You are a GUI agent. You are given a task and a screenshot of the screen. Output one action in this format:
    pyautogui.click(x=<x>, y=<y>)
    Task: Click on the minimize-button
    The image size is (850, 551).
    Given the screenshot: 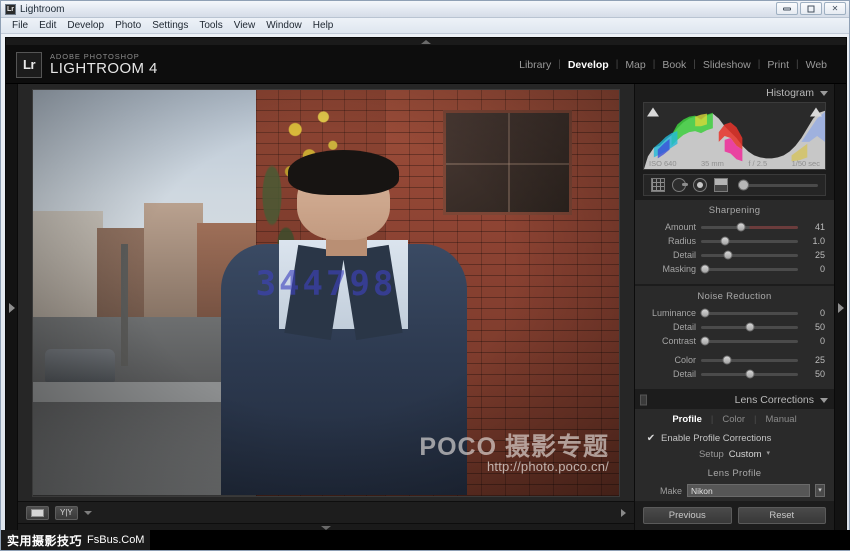 What is the action you would take?
    pyautogui.click(x=787, y=8)
    